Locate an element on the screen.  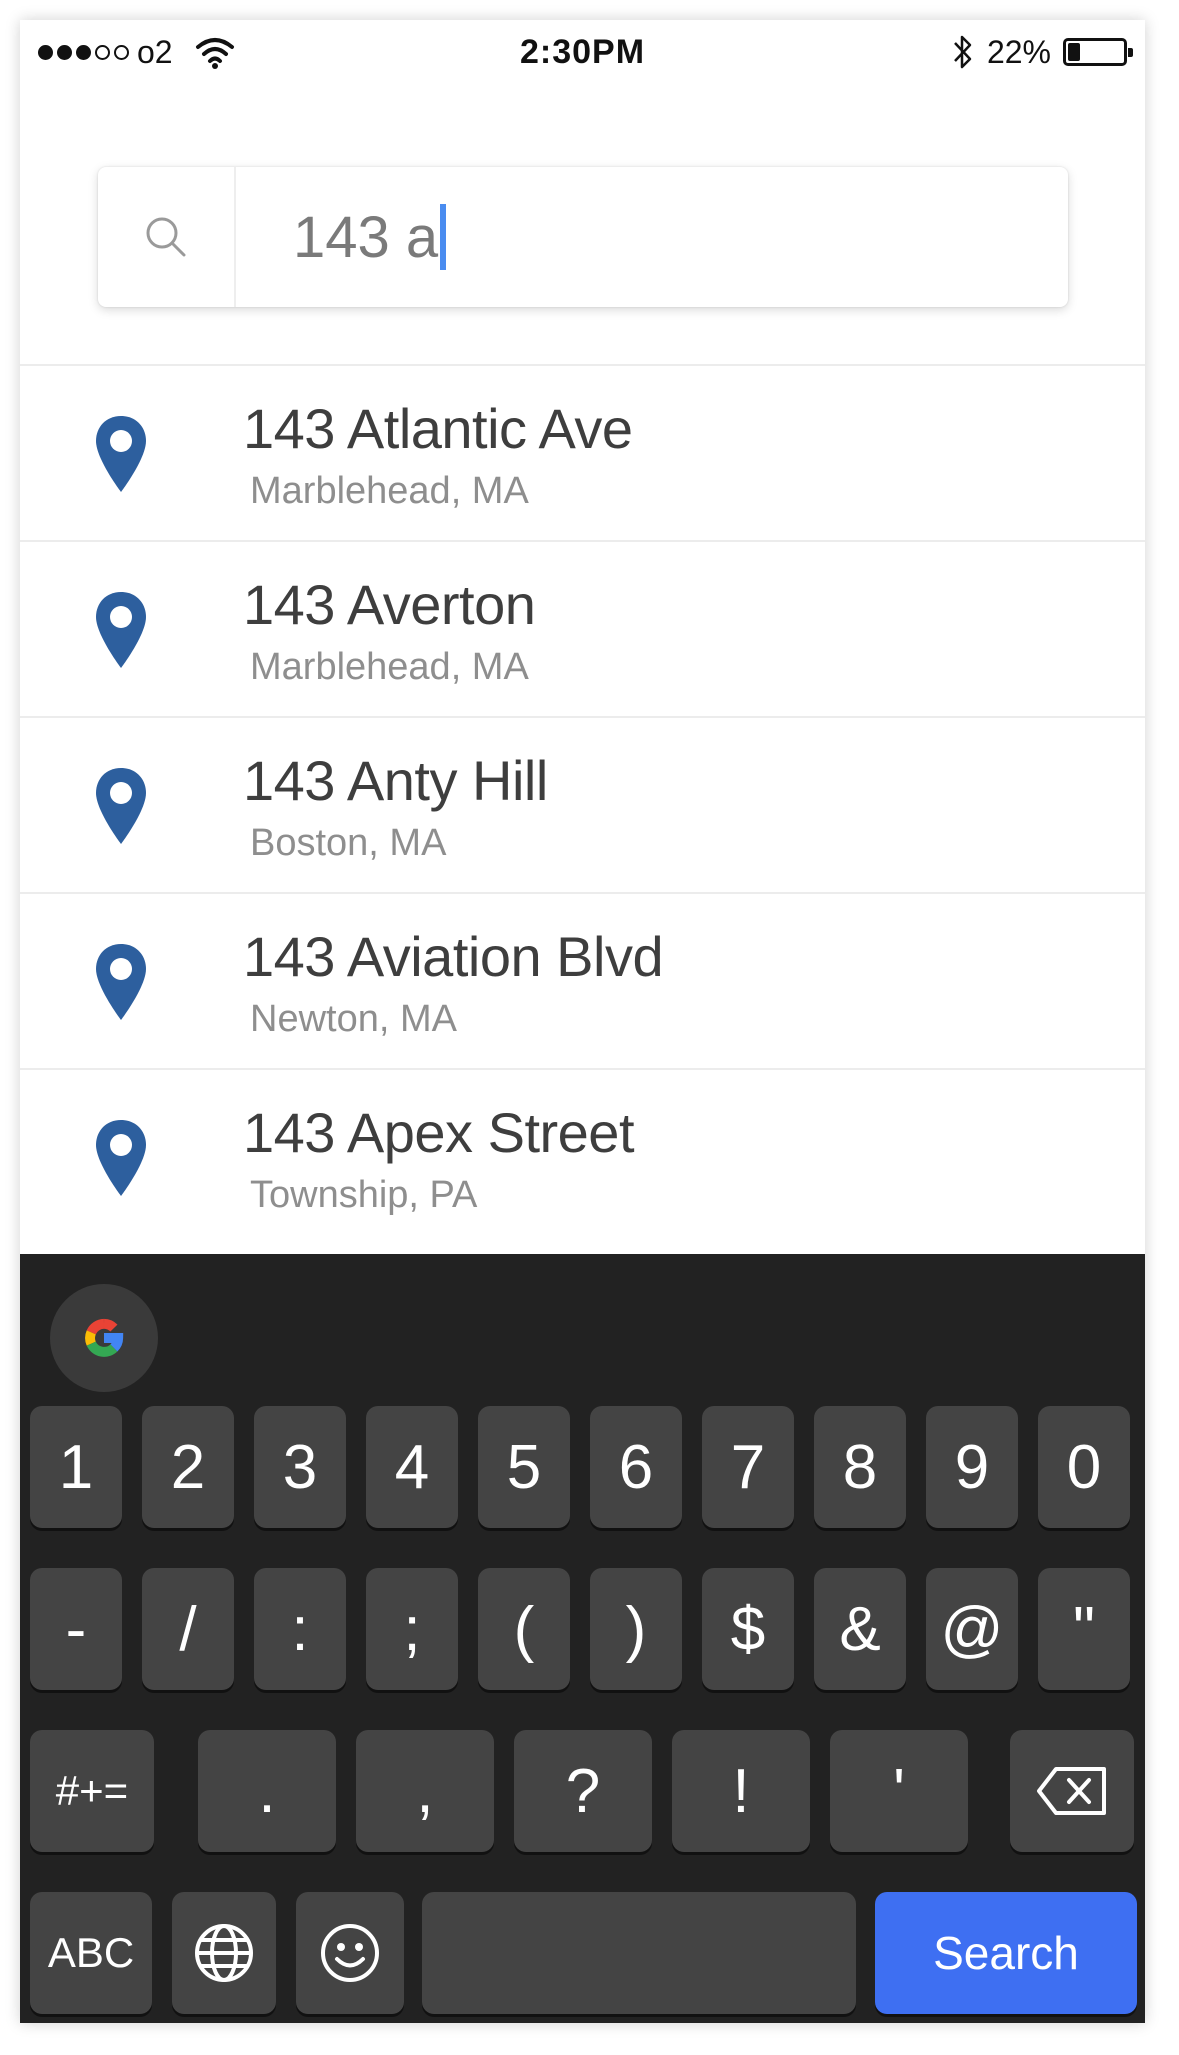
key-7: 7 is located at coordinates (748, 1467).